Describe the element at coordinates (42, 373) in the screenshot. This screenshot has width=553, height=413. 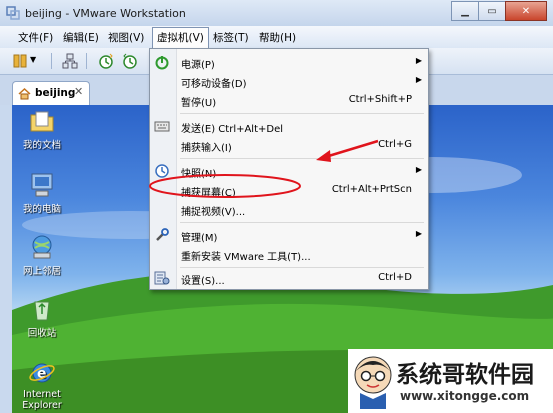
I see `internet-explorer-icon: e` at that location.